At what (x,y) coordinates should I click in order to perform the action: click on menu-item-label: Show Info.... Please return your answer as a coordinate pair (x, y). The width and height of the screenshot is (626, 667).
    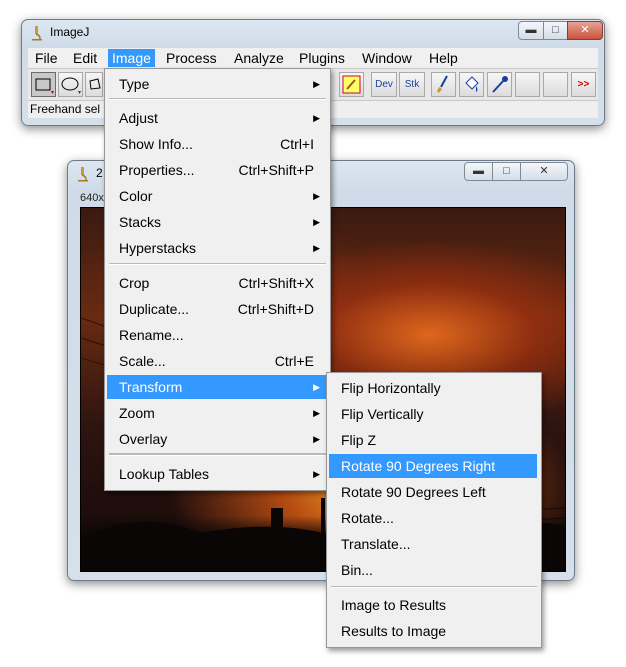
    Looking at the image, I should click on (156, 144).